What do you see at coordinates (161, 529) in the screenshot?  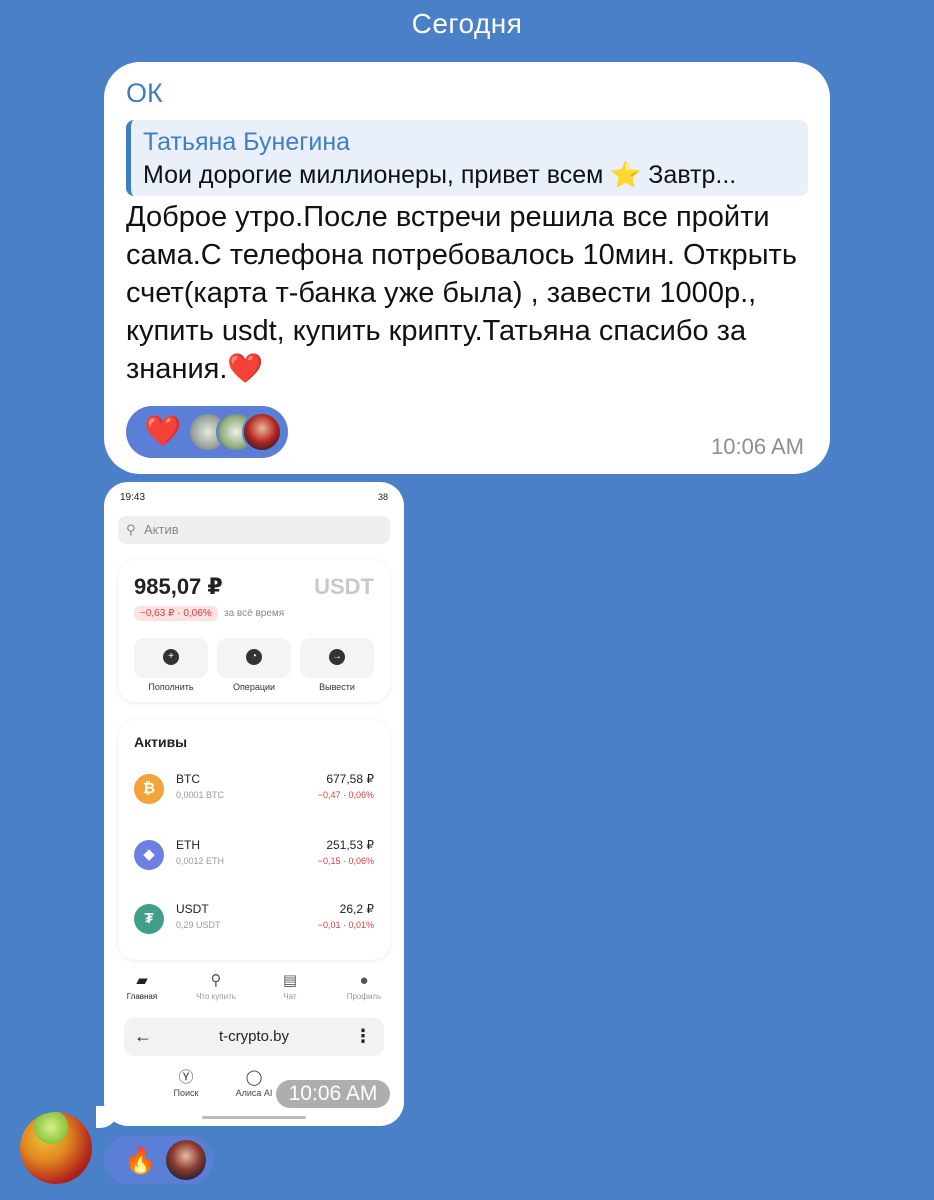 I see `search-placeholder: Актив` at bounding box center [161, 529].